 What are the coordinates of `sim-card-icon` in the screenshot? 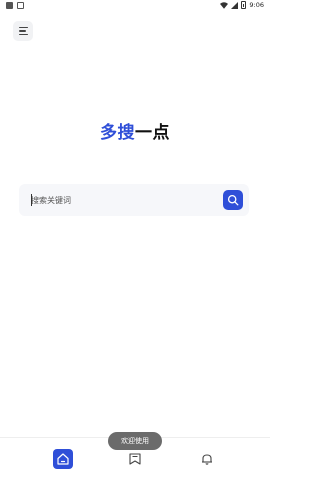 It's located at (20, 5).